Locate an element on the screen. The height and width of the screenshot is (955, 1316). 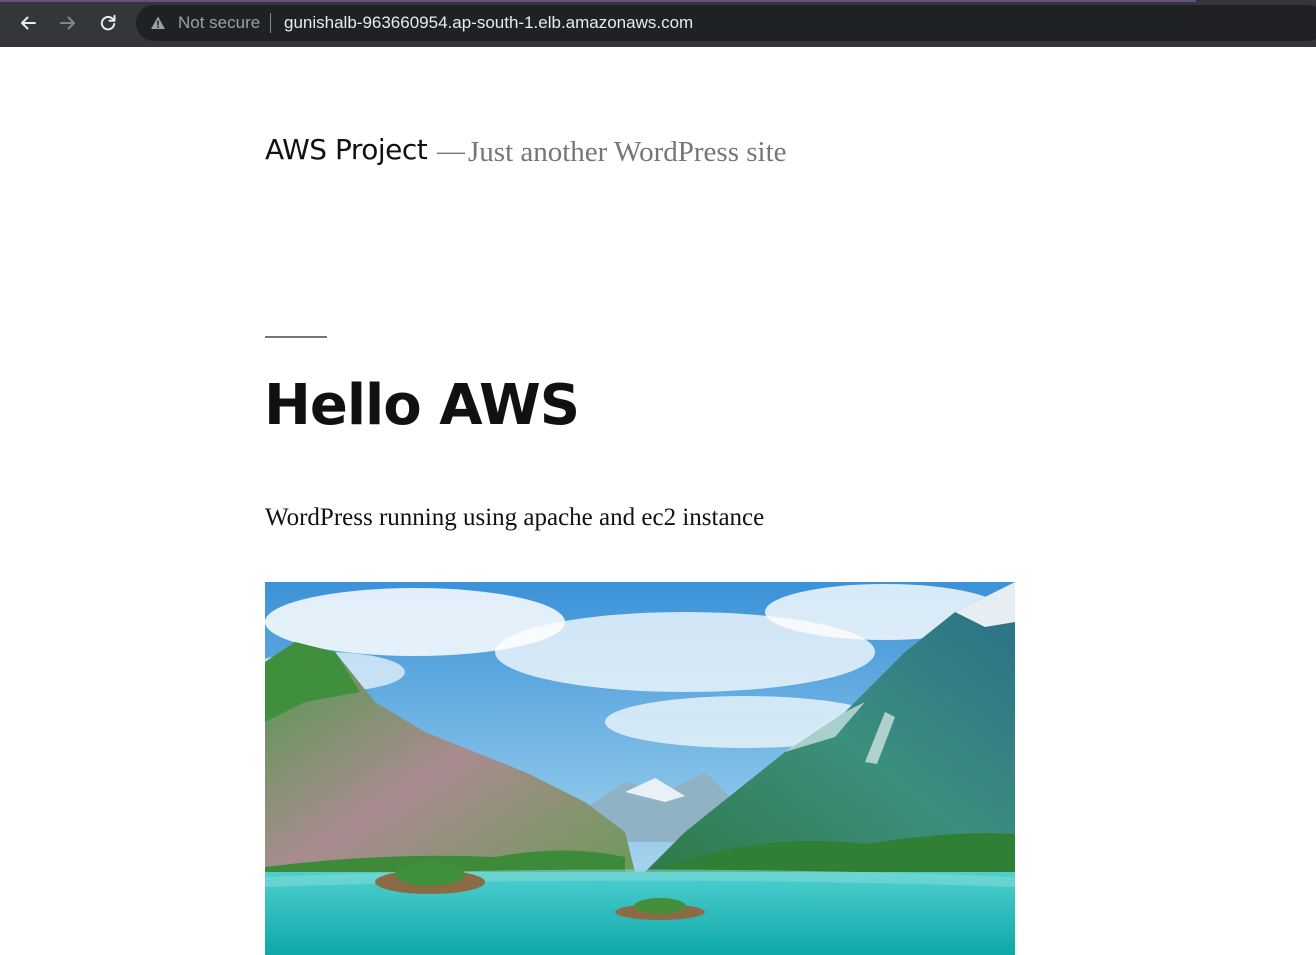
reload-button is located at coordinates (108, 23).